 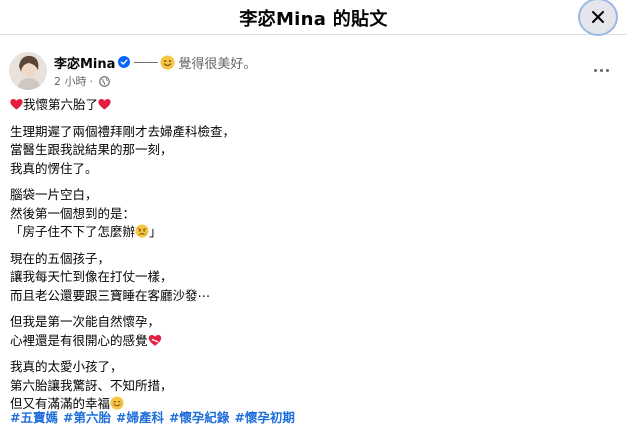 I want to click on post-meta: 2 小時 ·, so click(x=82, y=81).